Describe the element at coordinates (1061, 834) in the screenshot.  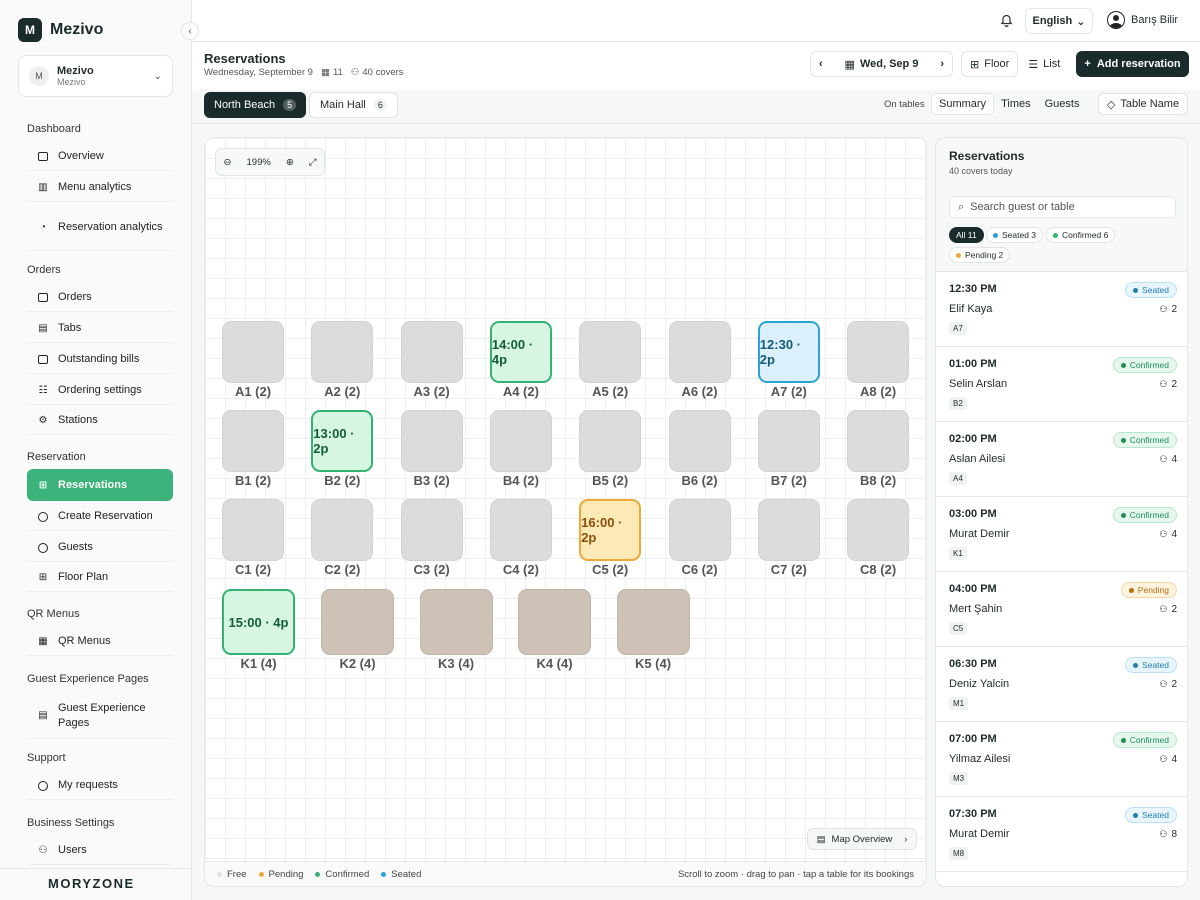
I see `reservation-card: 07:30 PM Murat Demir M8 Seated ⚇ 8` at that location.